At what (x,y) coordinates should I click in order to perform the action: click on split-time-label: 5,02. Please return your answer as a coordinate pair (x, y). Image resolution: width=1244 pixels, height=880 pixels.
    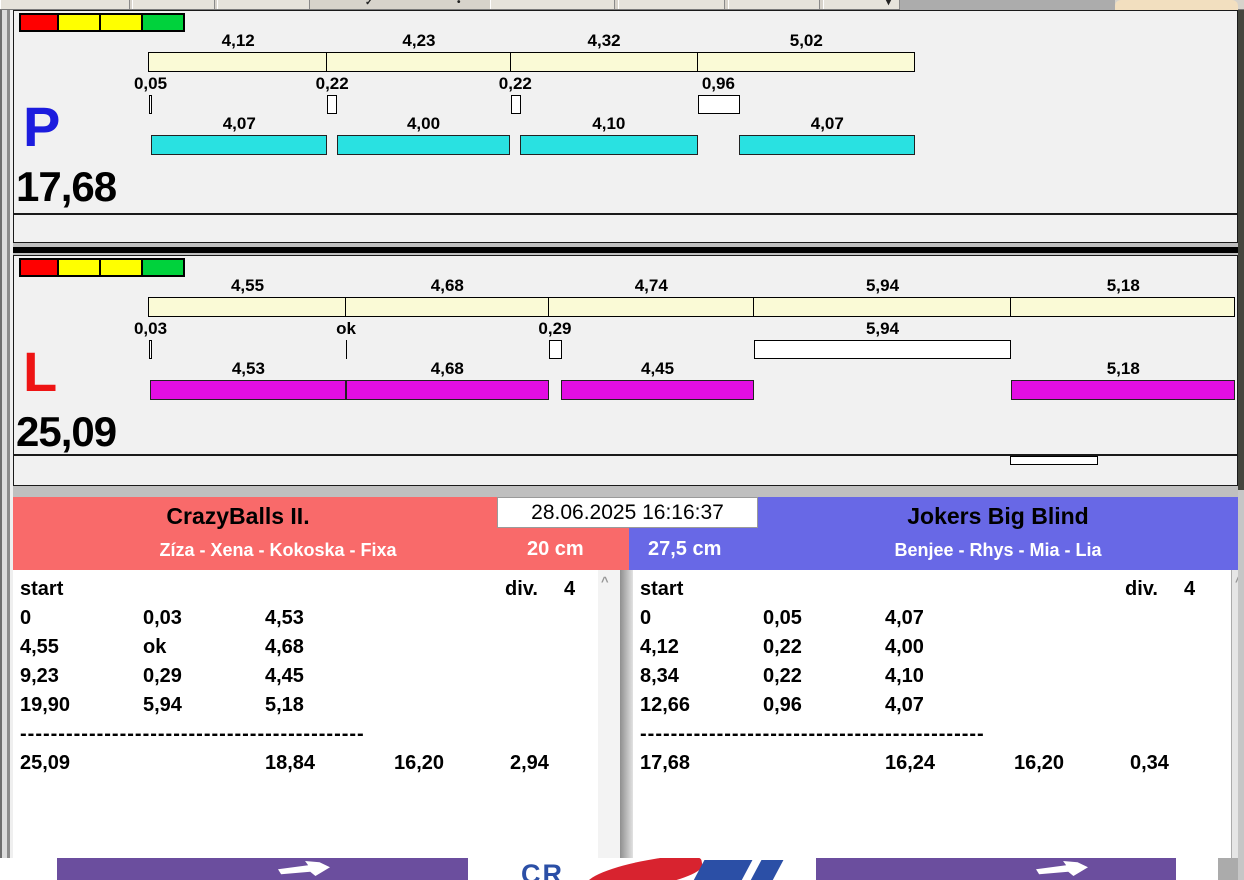
    Looking at the image, I should click on (806, 40).